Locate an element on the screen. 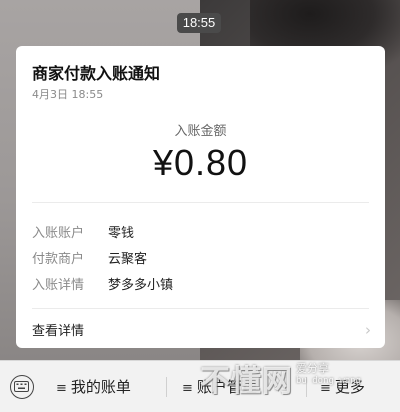 The image size is (400, 412). amount-value: ¥0.80 is located at coordinates (200, 162).